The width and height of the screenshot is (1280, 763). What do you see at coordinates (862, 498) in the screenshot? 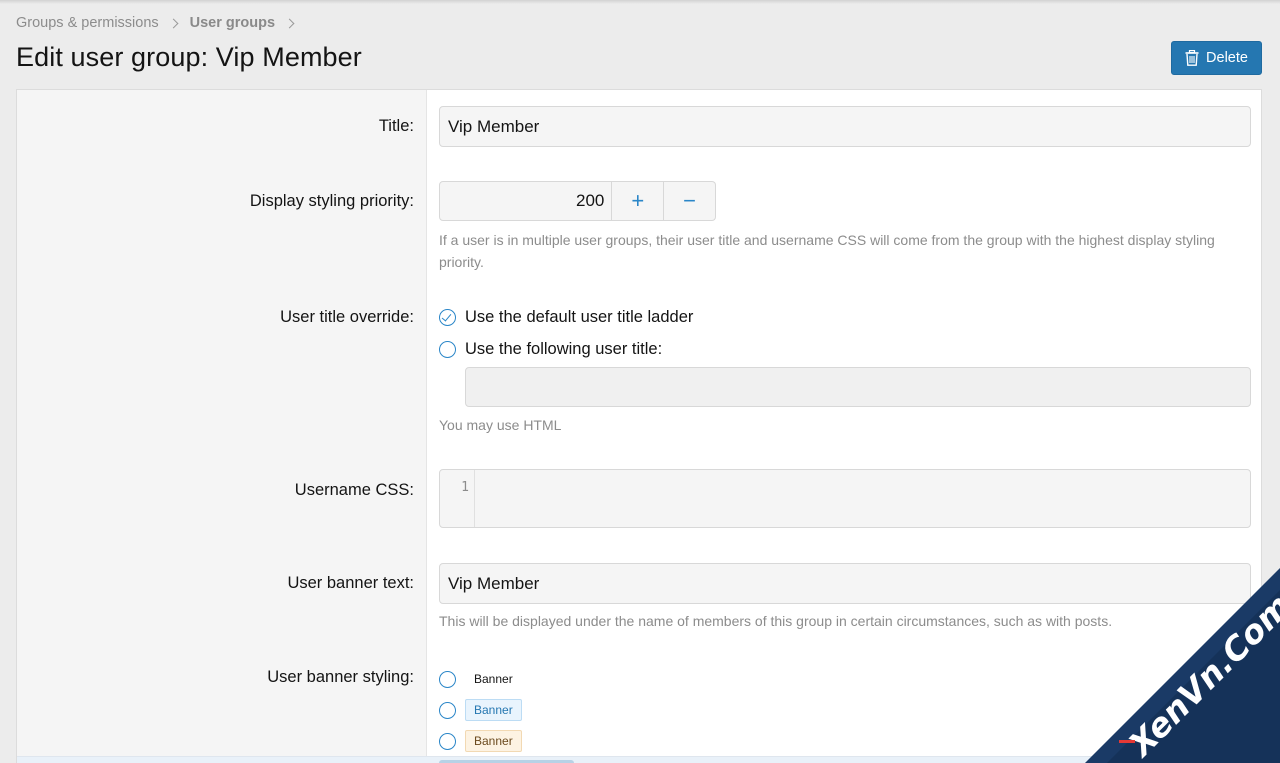
I see `code-area` at bounding box center [862, 498].